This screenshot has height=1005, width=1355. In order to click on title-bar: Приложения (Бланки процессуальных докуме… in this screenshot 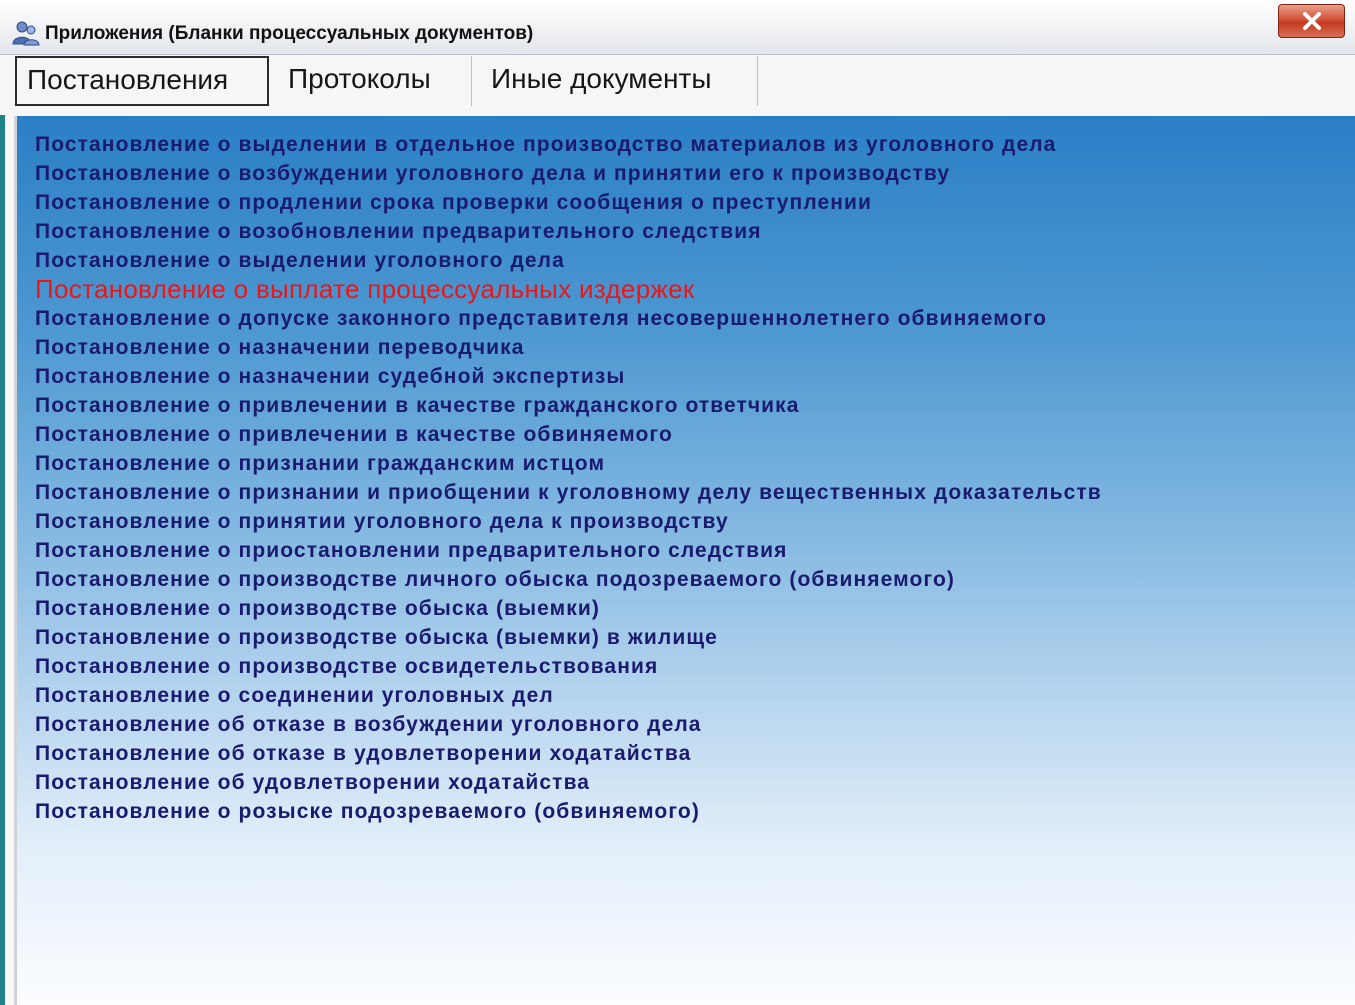, I will do `click(677, 27)`.